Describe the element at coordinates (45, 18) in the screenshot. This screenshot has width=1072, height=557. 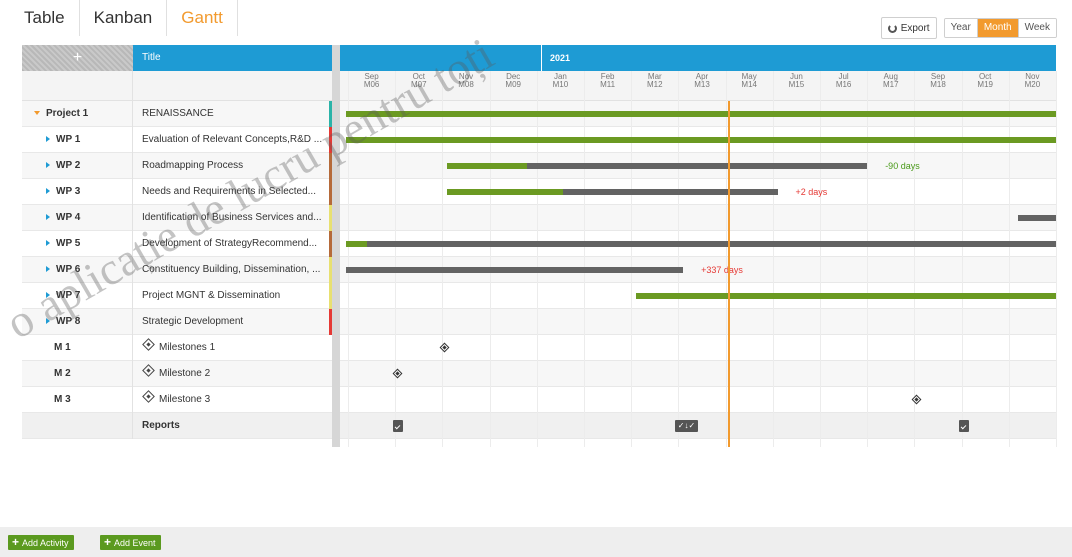
I see `tab-table: Table` at that location.